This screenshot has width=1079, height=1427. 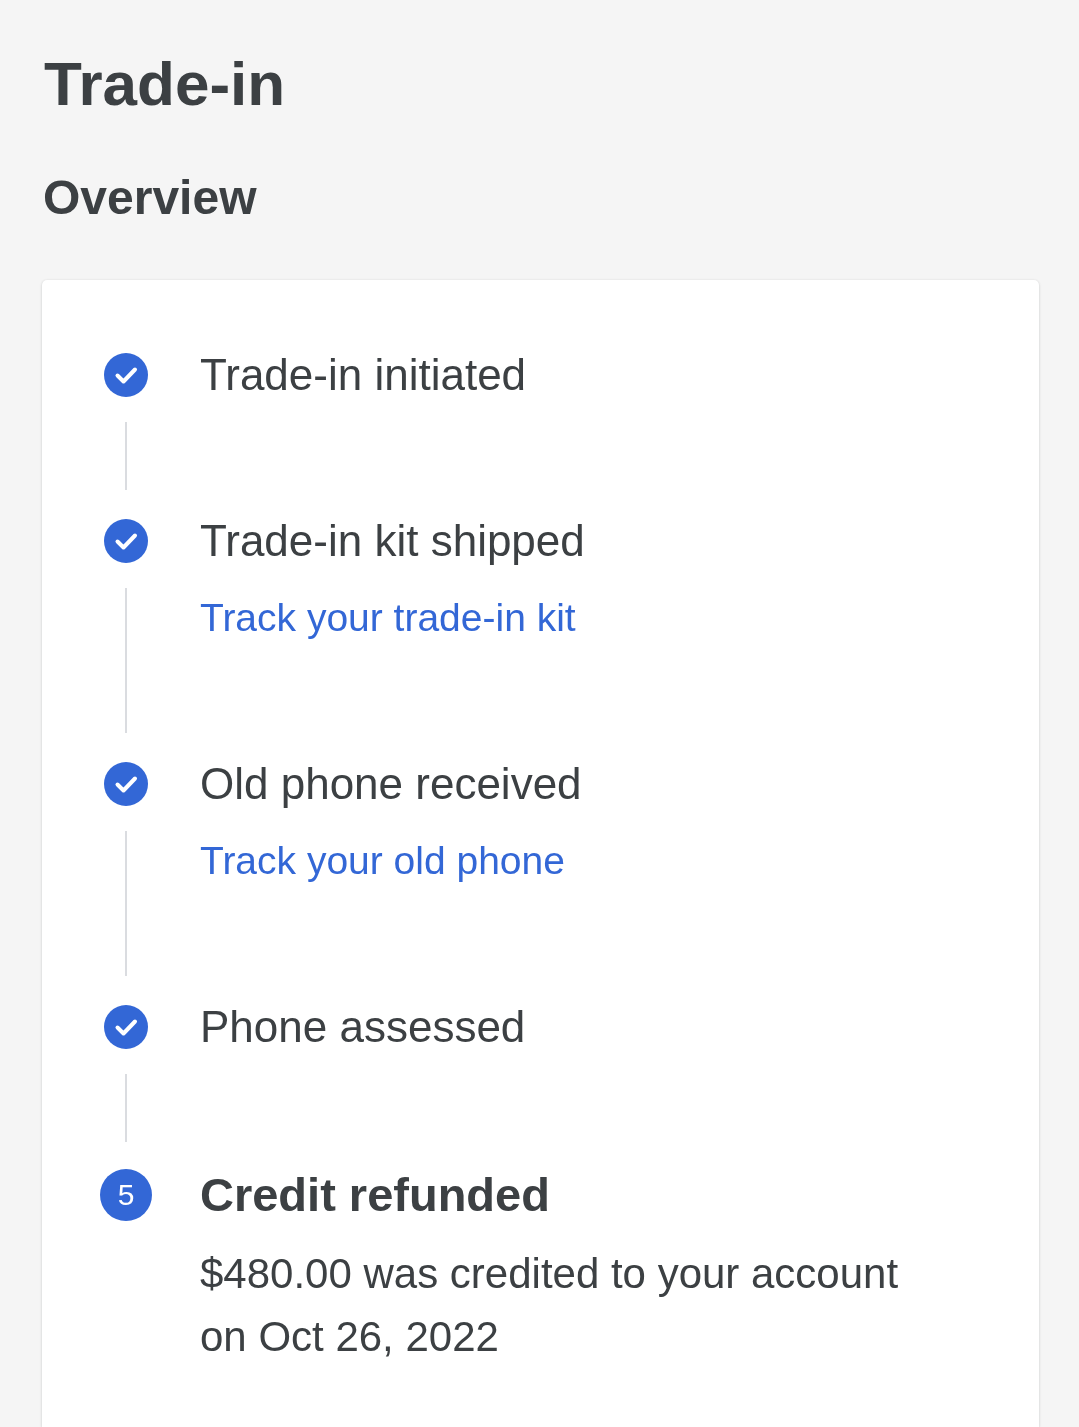 What do you see at coordinates (126, 1195) in the screenshot?
I see `step-number: 5` at bounding box center [126, 1195].